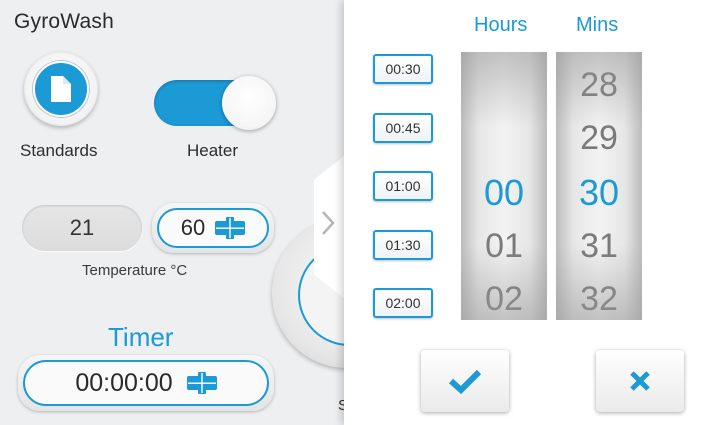  Describe the element at coordinates (599, 138) in the screenshot. I see `mins-prev: 29` at that location.